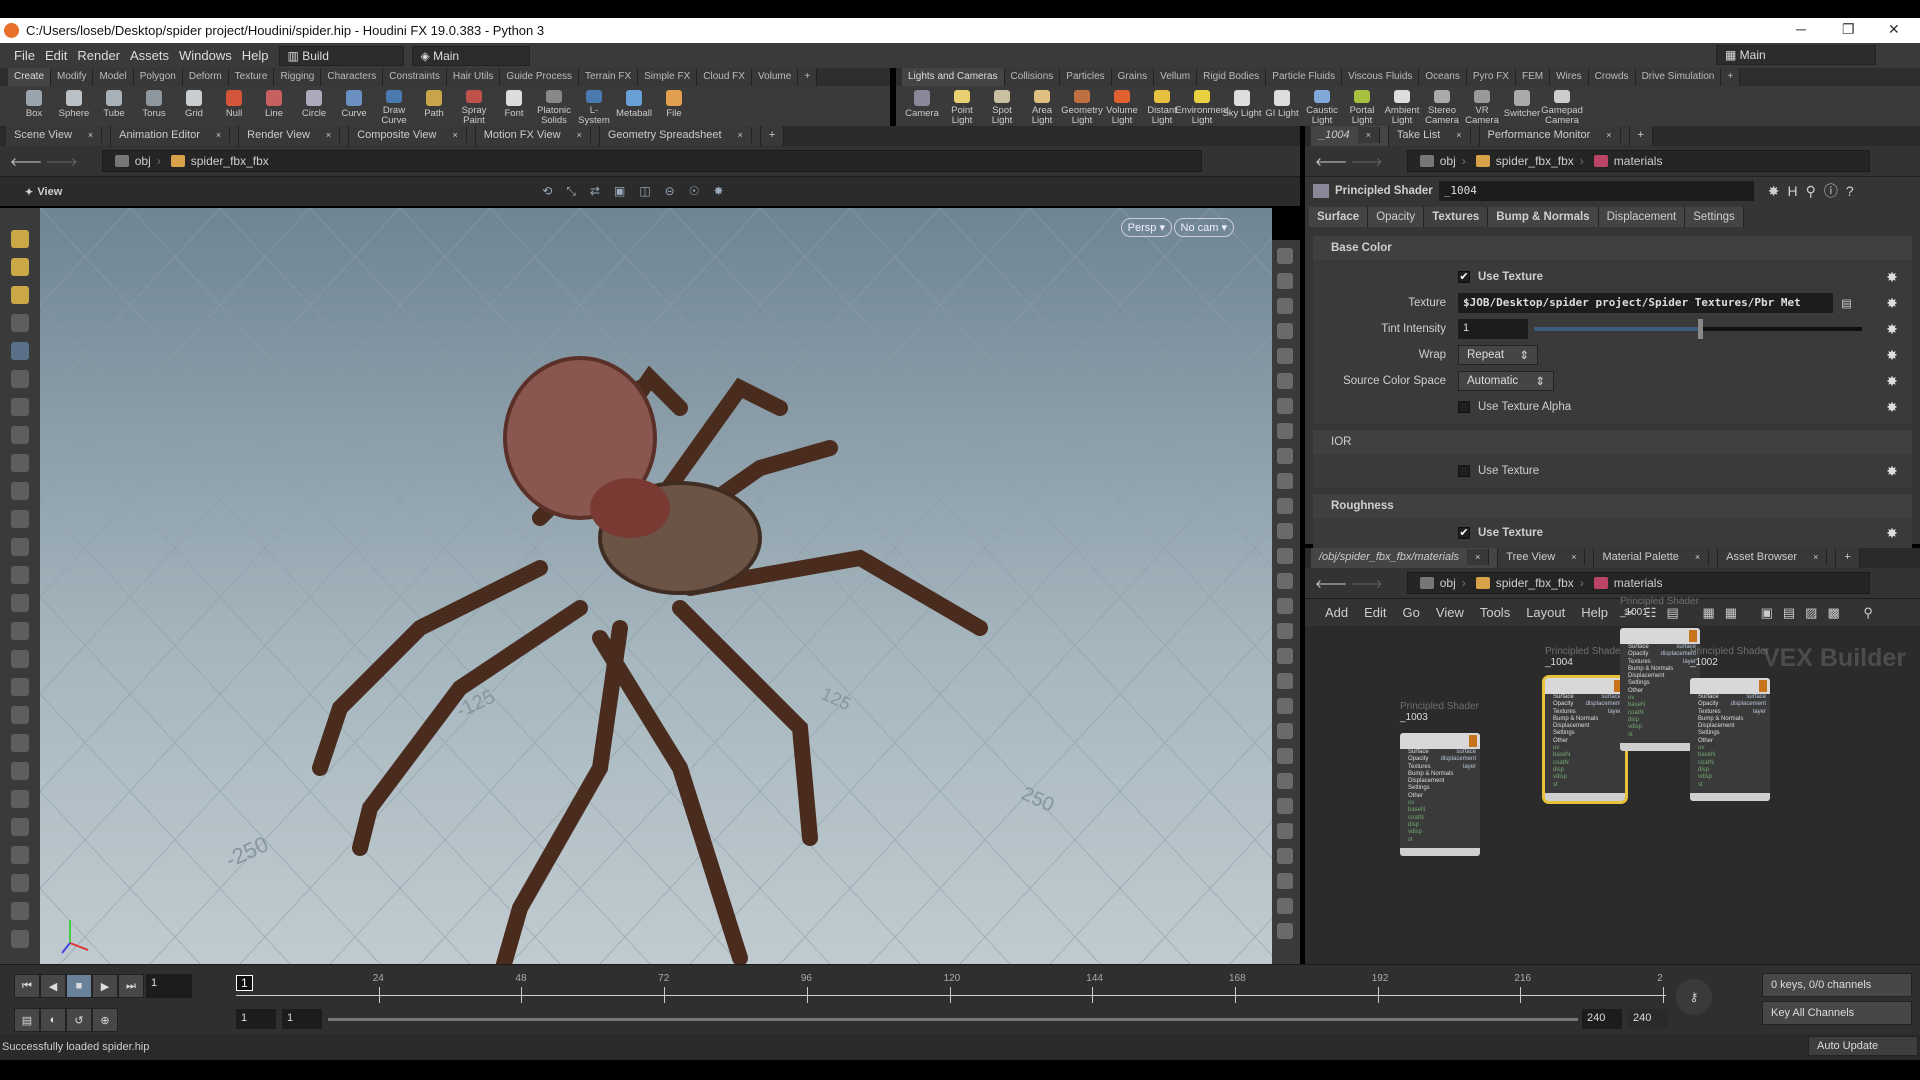 This screenshot has width=1920, height=1080. Describe the element at coordinates (724, 77) in the screenshot. I see `shelf-left-tab: Cloud FX` at that location.